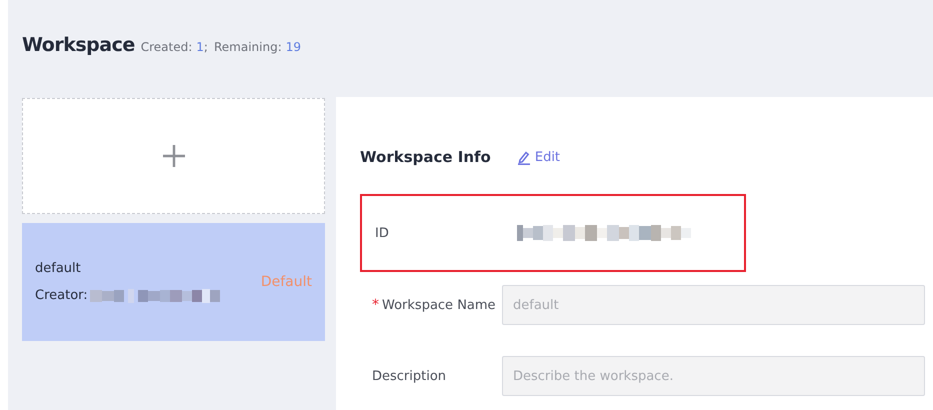 This screenshot has width=933, height=410. Describe the element at coordinates (439, 305) in the screenshot. I see `field-label: Workspace Name` at that location.